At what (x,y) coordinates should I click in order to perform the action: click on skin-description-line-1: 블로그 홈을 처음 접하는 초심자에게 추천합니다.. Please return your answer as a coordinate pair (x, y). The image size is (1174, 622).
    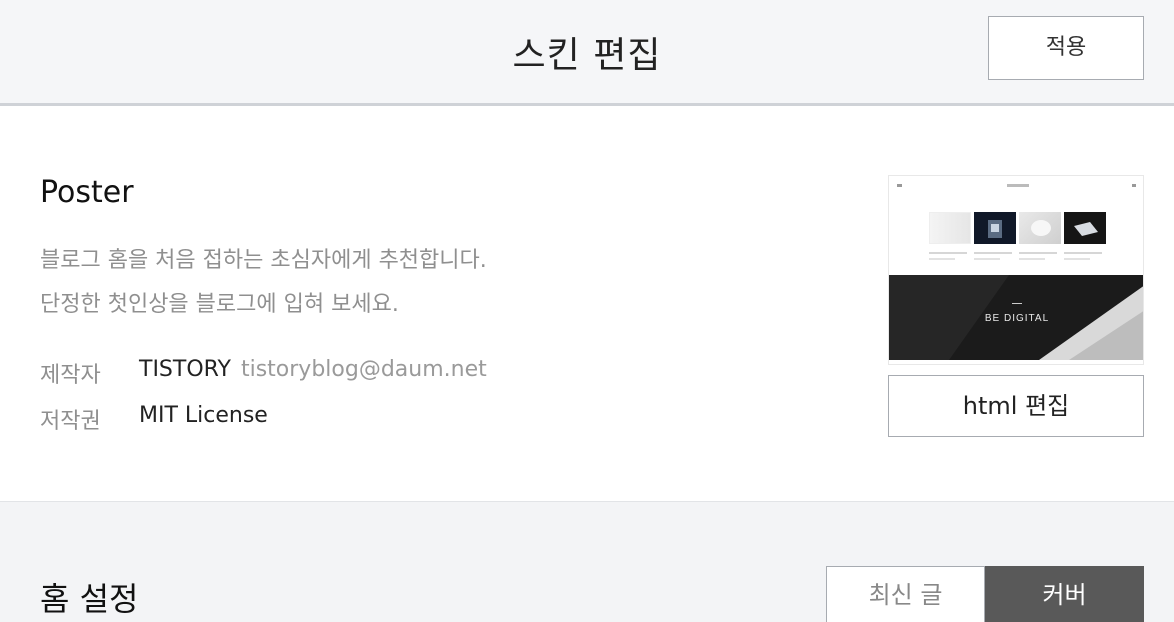
    Looking at the image, I should click on (263, 260).